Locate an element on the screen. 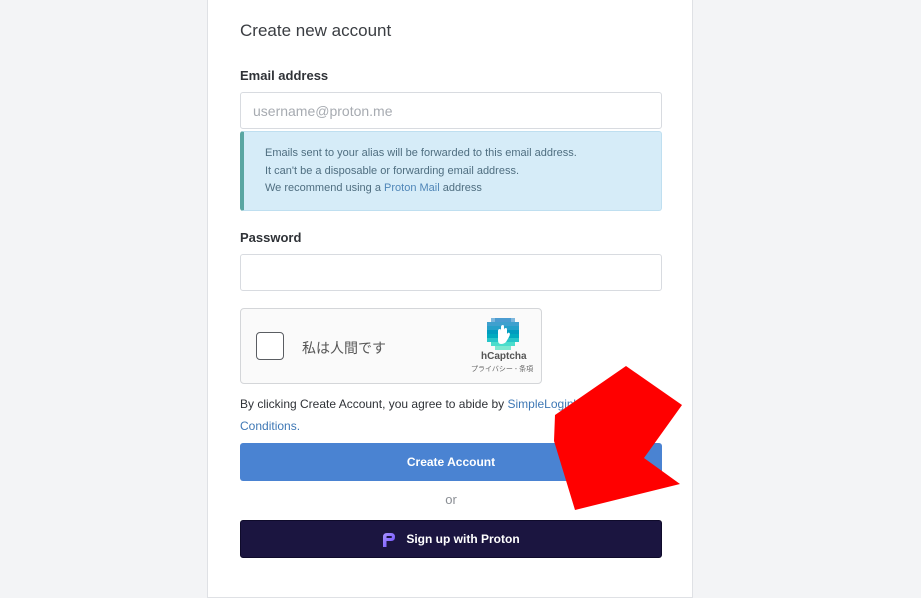 This screenshot has width=921, height=598. captcha-checkbox is located at coordinates (270, 346).